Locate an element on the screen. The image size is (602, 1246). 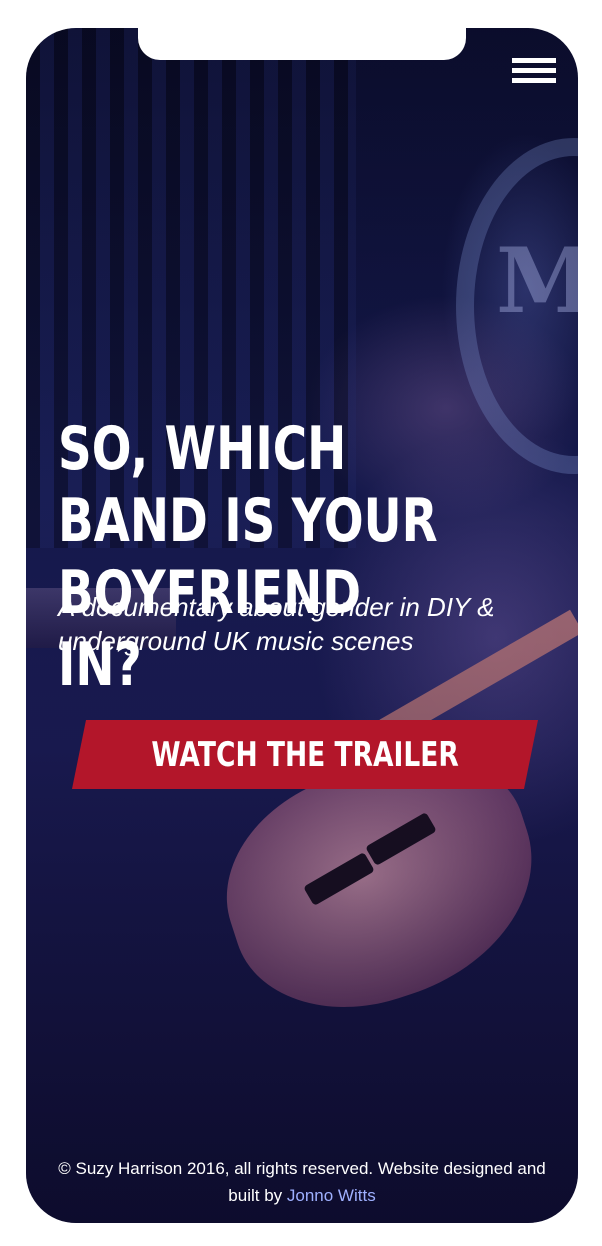
device-notch is located at coordinates (302, 44).